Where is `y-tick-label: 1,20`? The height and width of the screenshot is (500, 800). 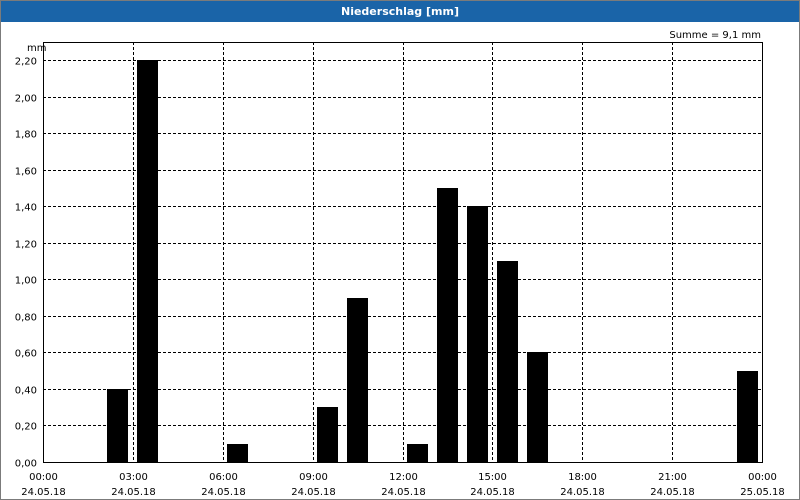
y-tick-label: 1,20 is located at coordinates (26, 245).